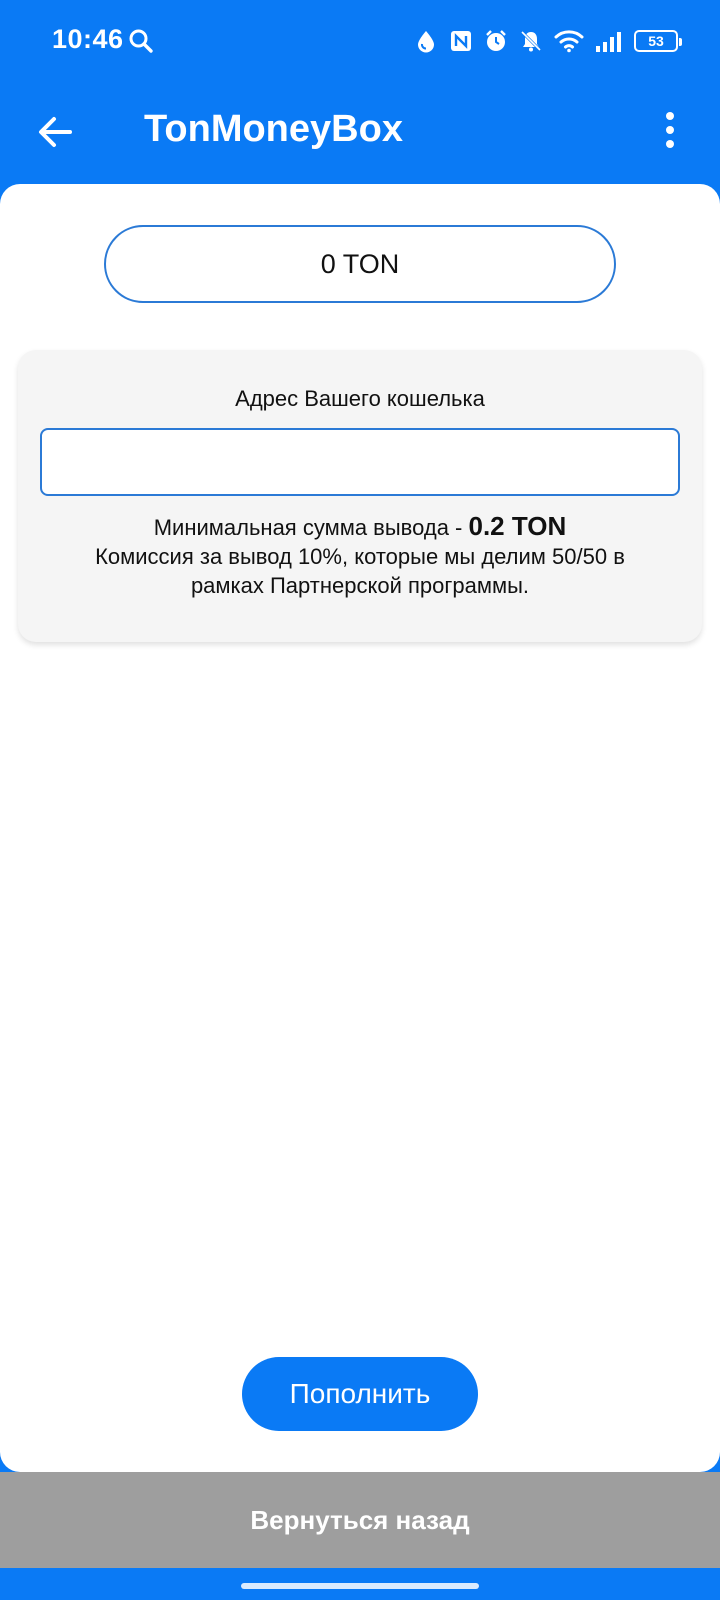 The image size is (720, 1600). I want to click on balance-text: 0 TON, so click(360, 263).